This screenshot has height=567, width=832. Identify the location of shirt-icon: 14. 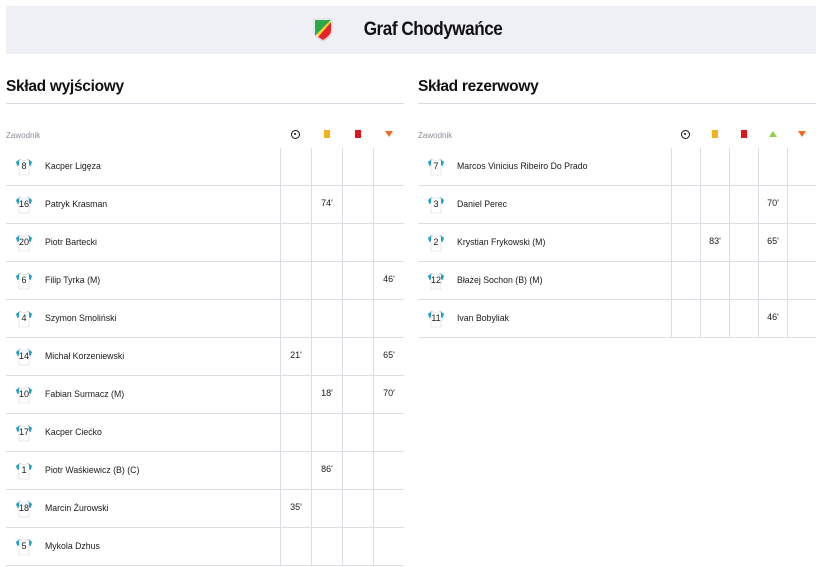
(24, 357).